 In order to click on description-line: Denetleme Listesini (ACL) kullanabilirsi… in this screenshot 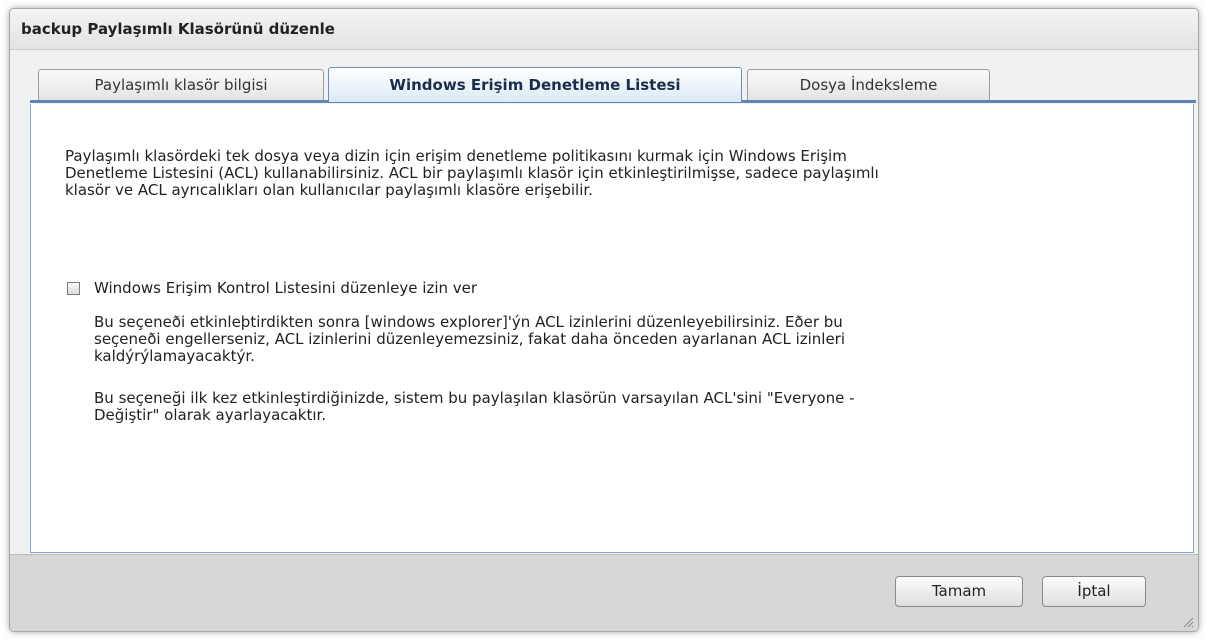, I will do `click(472, 173)`.